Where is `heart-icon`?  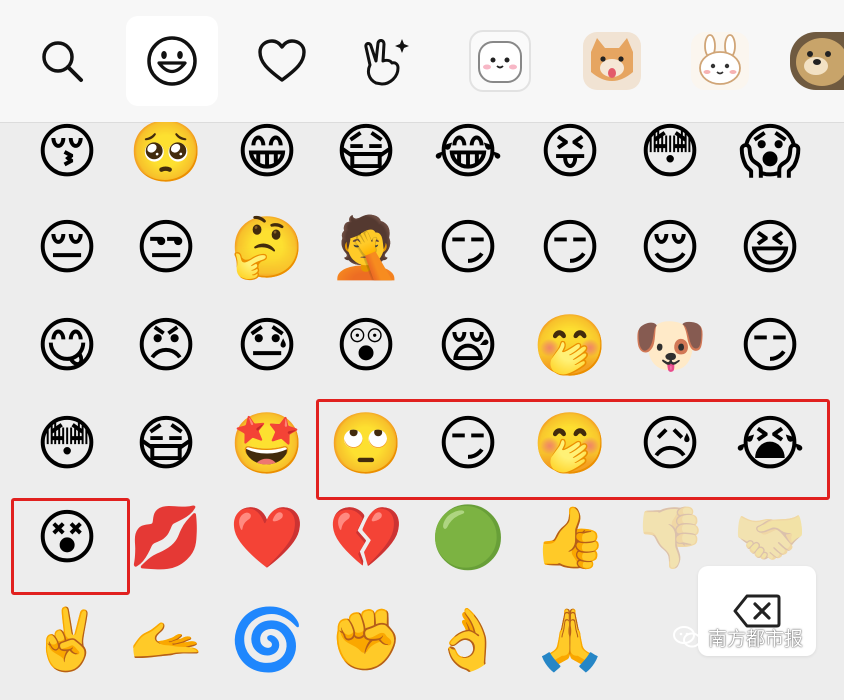
heart-icon is located at coordinates (282, 60).